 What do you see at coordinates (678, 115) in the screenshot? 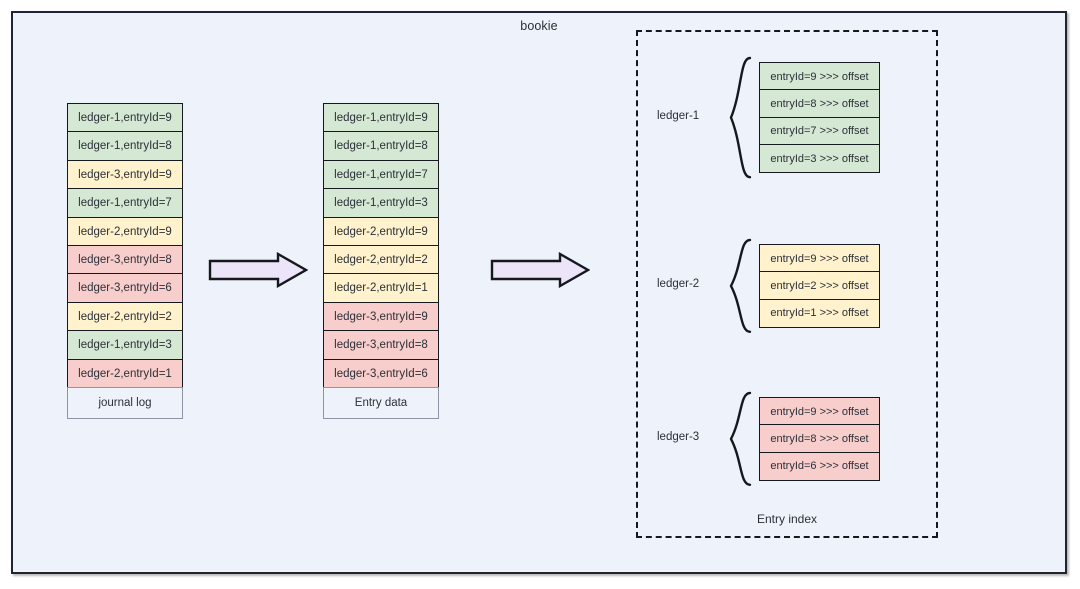
I see `ledger-group-label: ledger-1` at bounding box center [678, 115].